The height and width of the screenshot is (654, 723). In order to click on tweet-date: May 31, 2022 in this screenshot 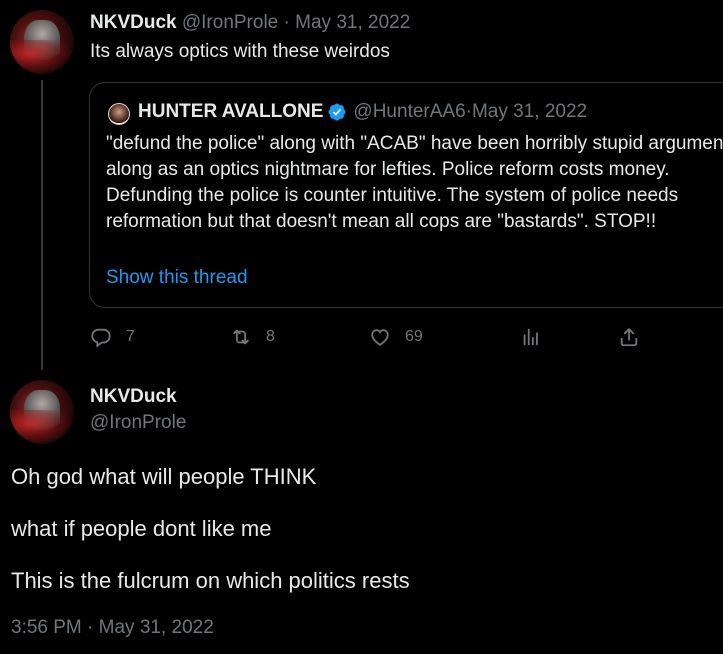, I will do `click(352, 22)`.